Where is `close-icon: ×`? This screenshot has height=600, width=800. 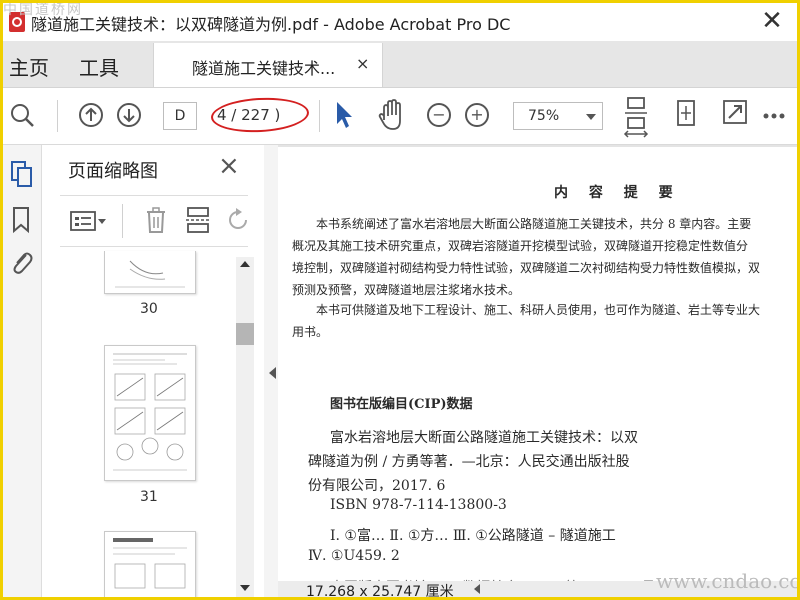
close-icon: × is located at coordinates (229, 166).